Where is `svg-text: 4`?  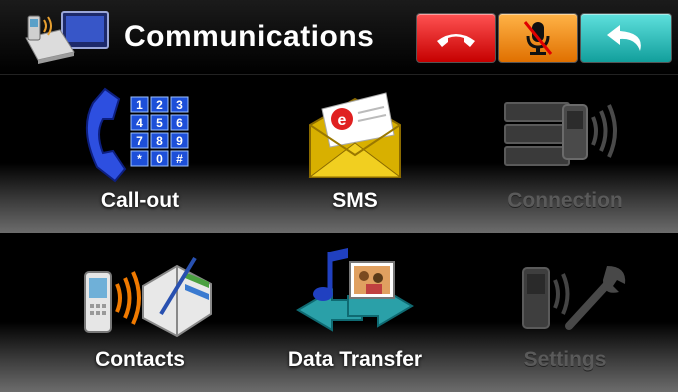 svg-text: 4 is located at coordinates (139, 123).